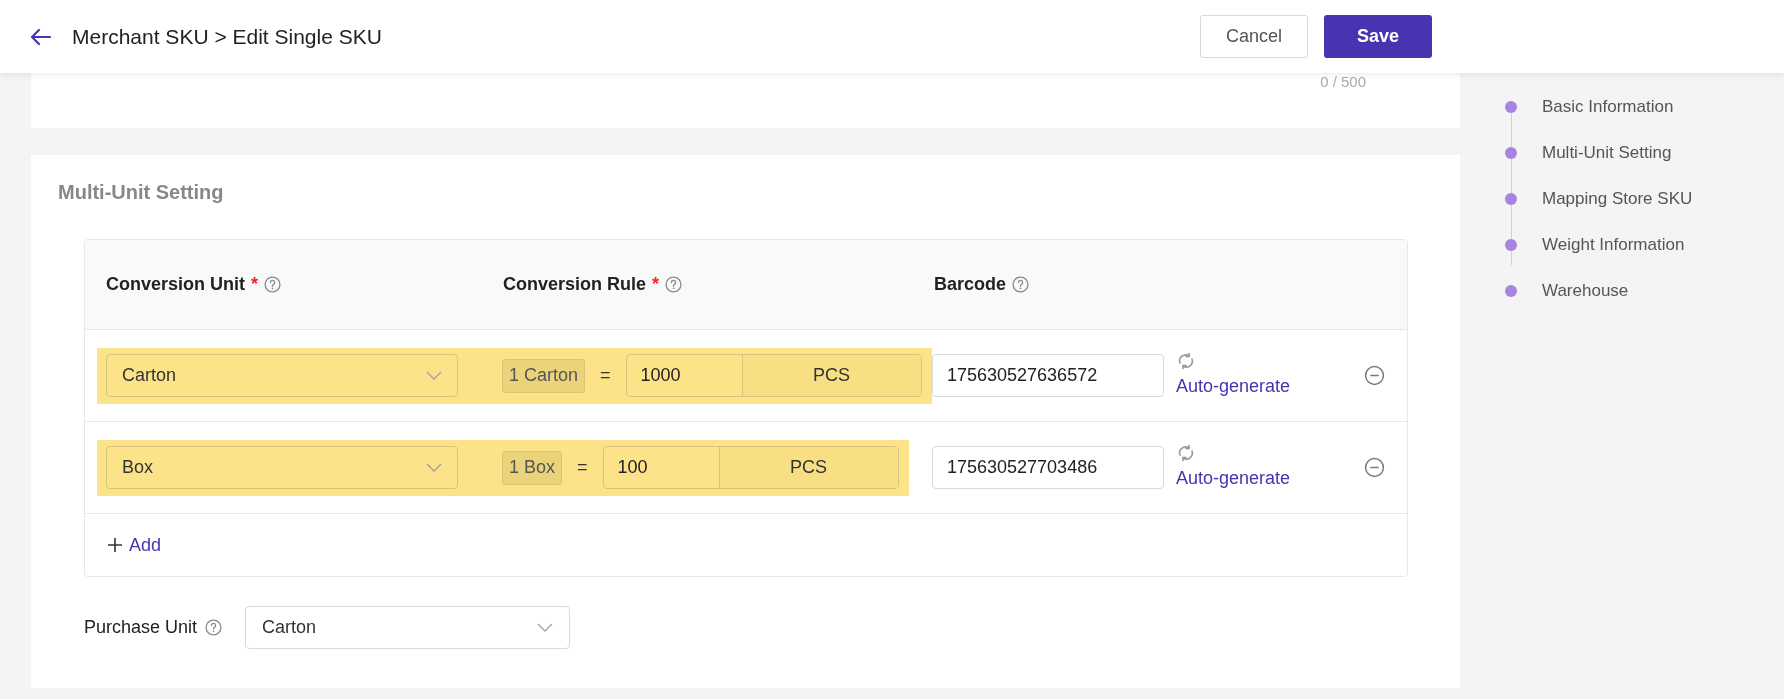 This screenshot has height=699, width=1784. Describe the element at coordinates (684, 375) in the screenshot. I see `quantity-field: 1000` at that location.